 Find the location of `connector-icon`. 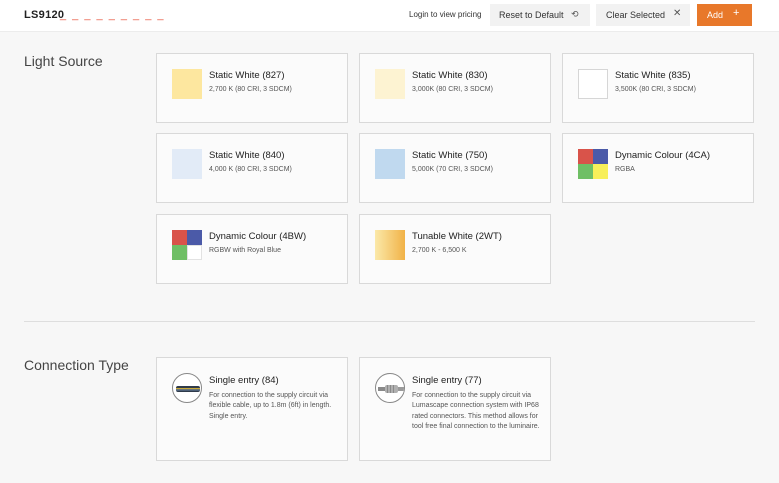

connector-icon is located at coordinates (390, 388).